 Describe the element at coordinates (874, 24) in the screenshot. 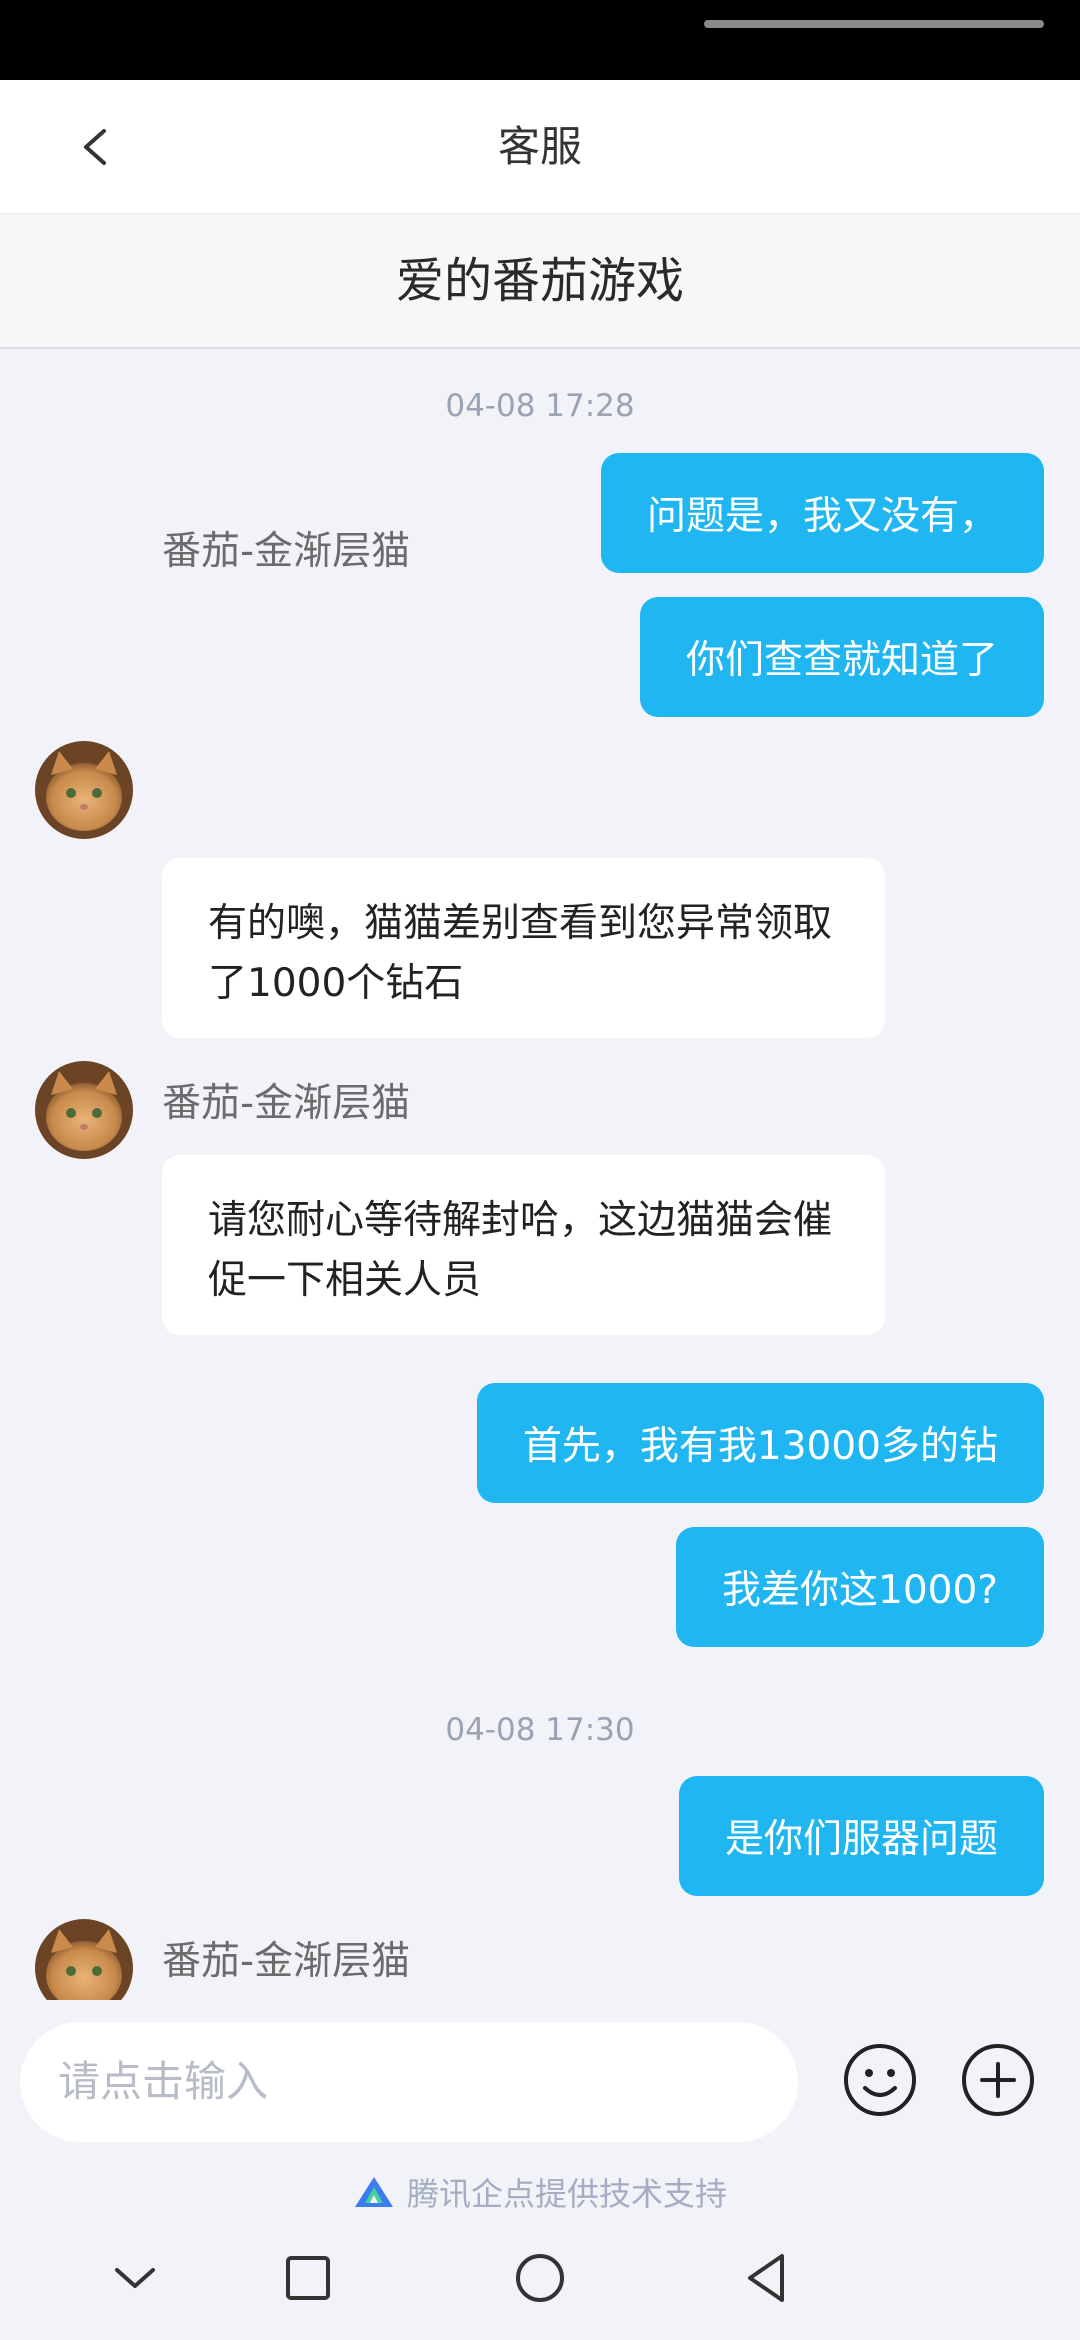

I see `status-handle` at that location.